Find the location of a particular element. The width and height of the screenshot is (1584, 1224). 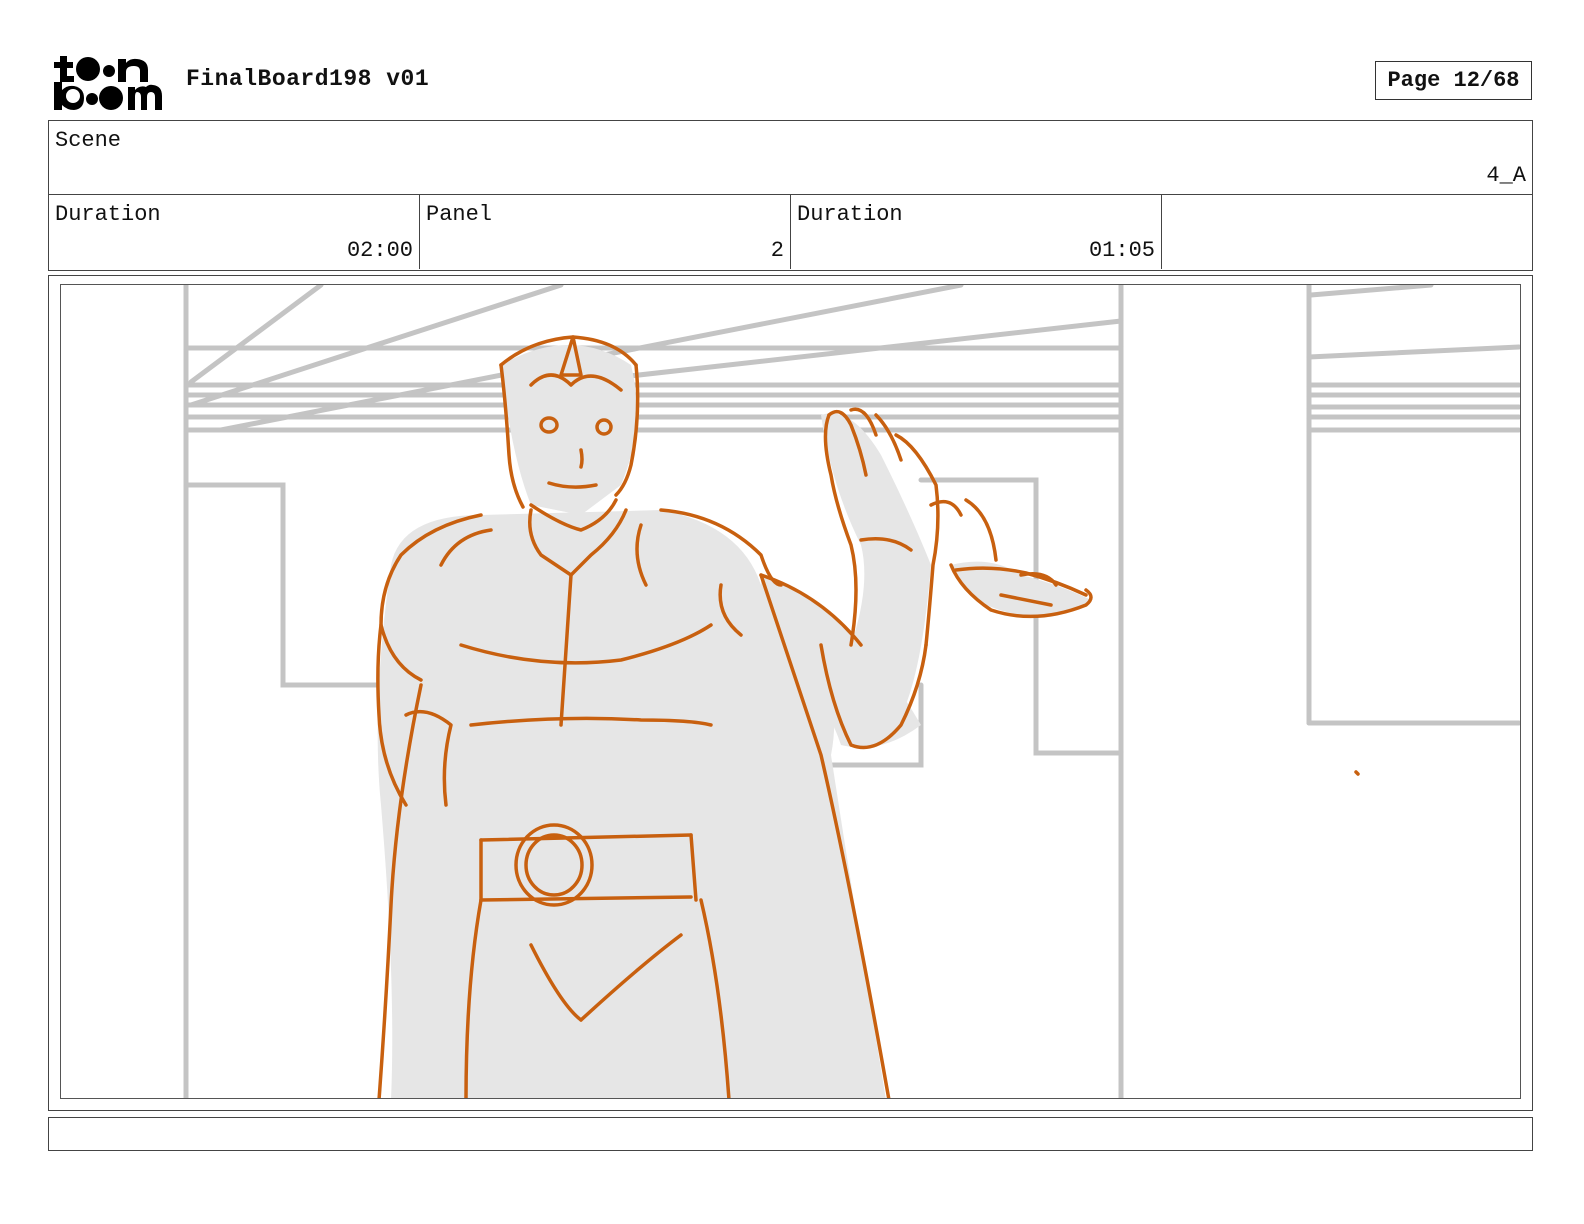

page-indicator: Page 12/68 is located at coordinates (1453, 80).